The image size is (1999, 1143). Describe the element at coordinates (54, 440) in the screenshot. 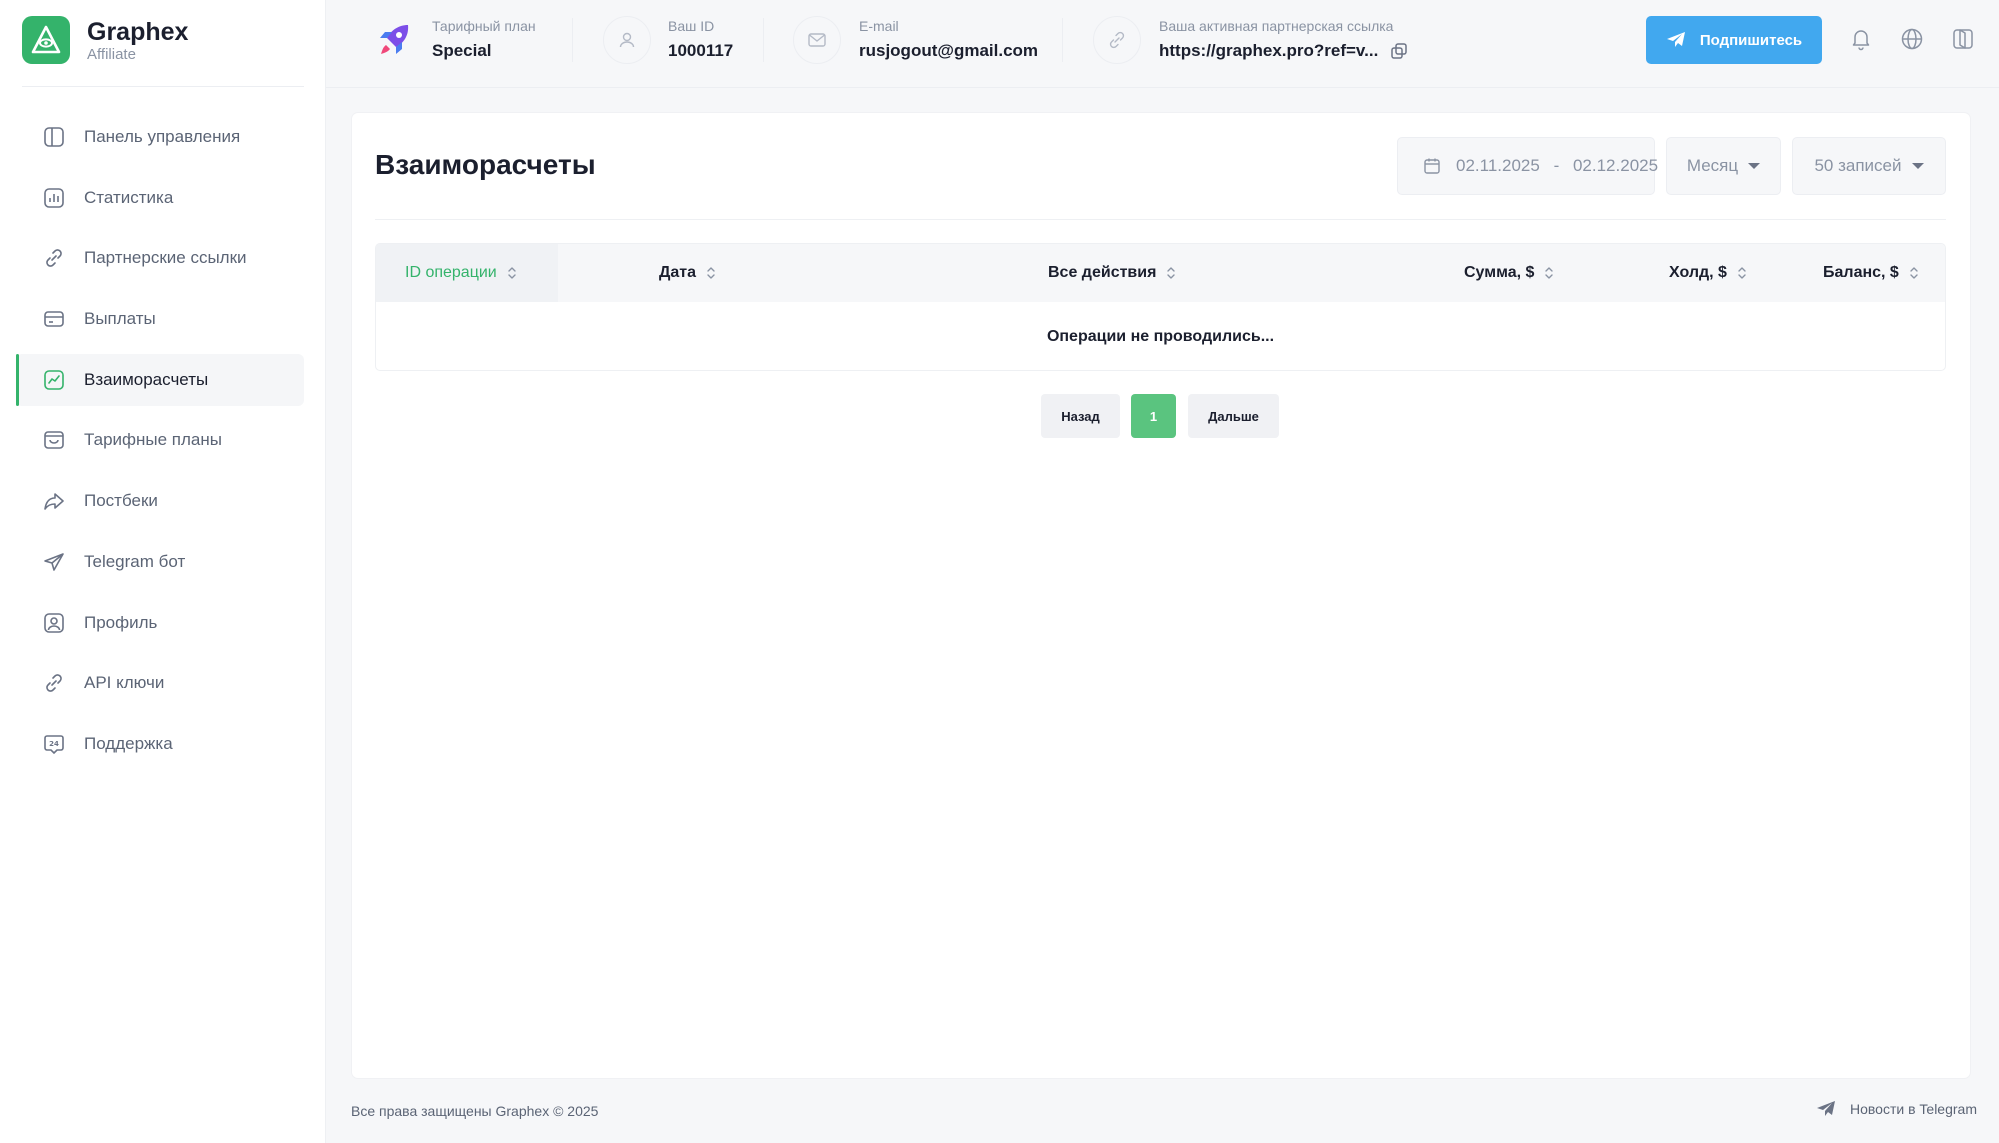

I see `plans-icon` at that location.